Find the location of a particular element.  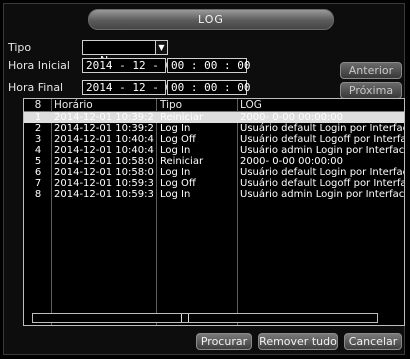

hora-final-time-field: 00 : 00 : 00 is located at coordinates (208, 87).